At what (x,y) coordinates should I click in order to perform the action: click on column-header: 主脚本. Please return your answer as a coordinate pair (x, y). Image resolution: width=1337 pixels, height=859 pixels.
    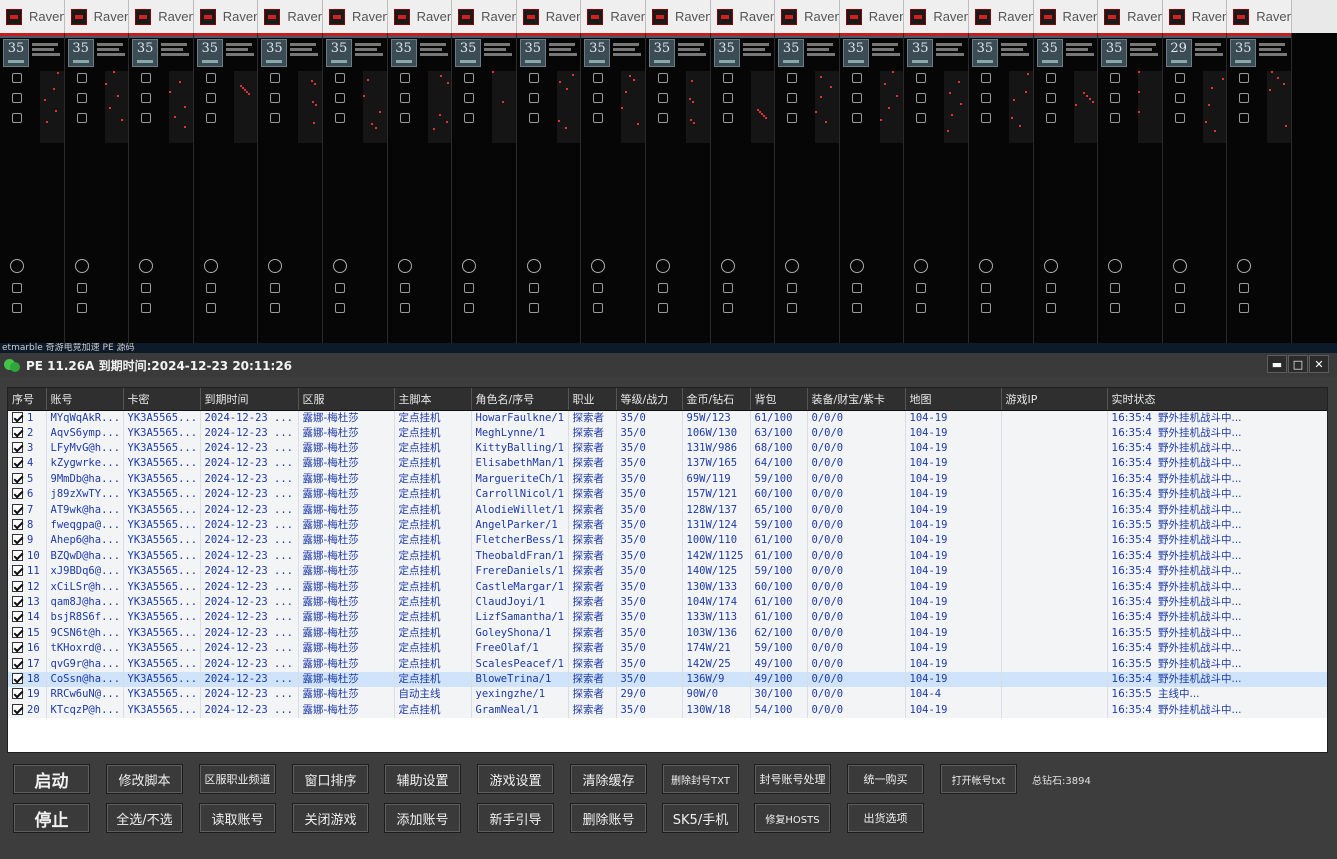
    Looking at the image, I should click on (433, 399).